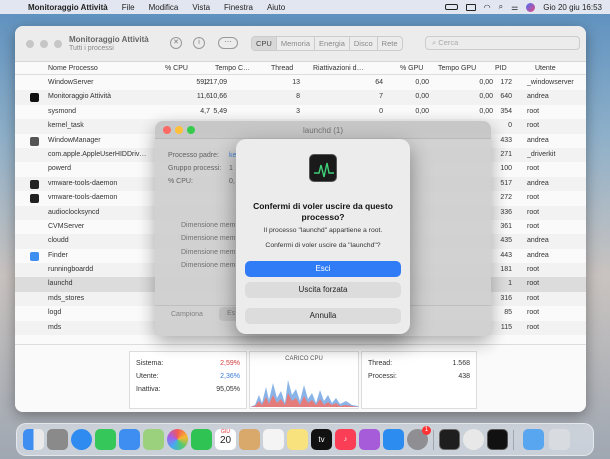  Describe the element at coordinates (199, 43) in the screenshot. I see `info-icon: i` at that location.